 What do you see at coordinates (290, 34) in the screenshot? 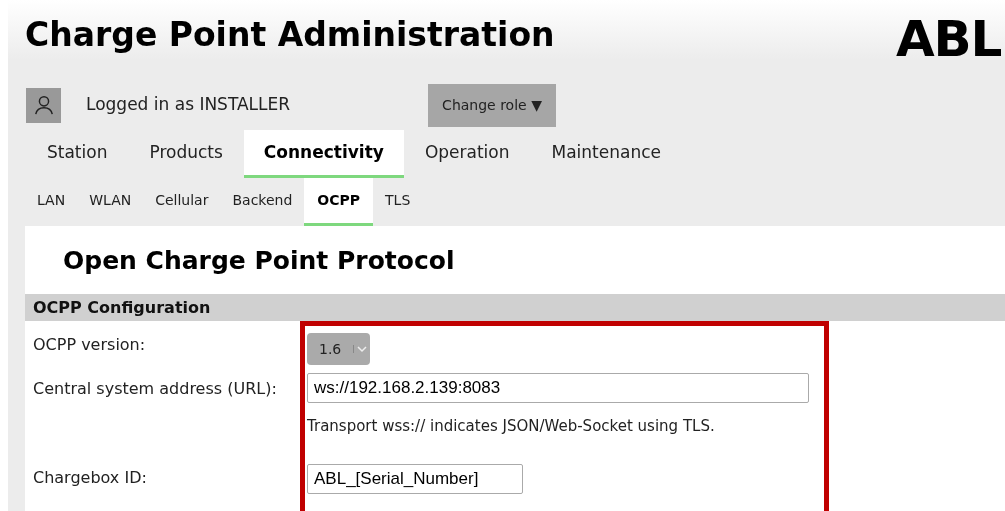
I see `page-title: Charge Point Administration` at bounding box center [290, 34].